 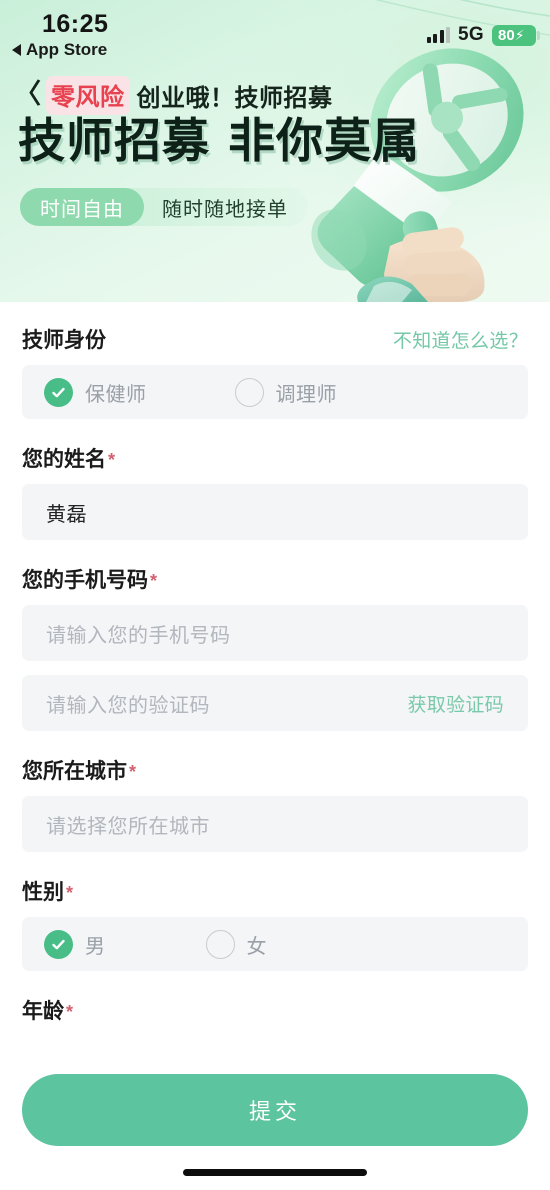 I want to click on gender-label-text: 性别, so click(x=43, y=892).